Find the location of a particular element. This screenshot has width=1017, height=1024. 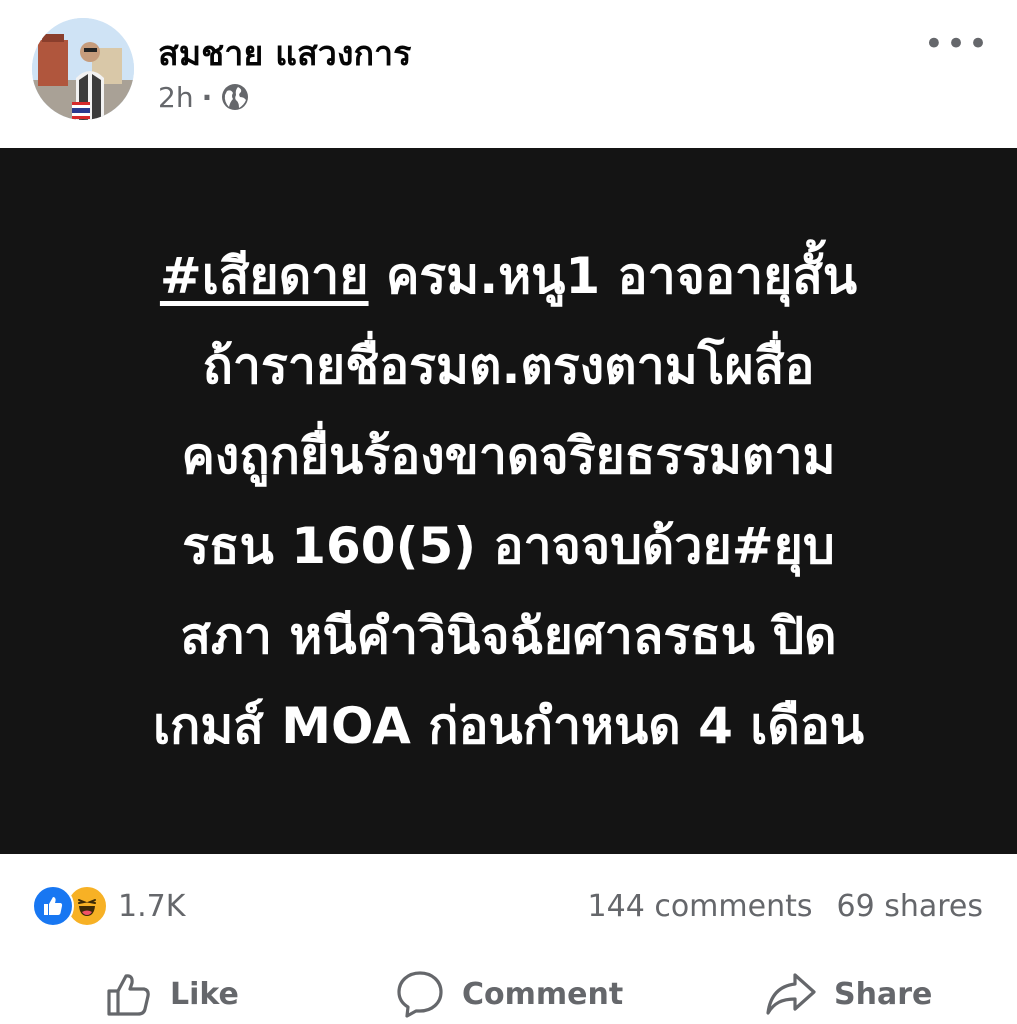

image-text-line-1-rest: ครม.หนู1 อาจอายุสั้น is located at coordinates (613, 276).